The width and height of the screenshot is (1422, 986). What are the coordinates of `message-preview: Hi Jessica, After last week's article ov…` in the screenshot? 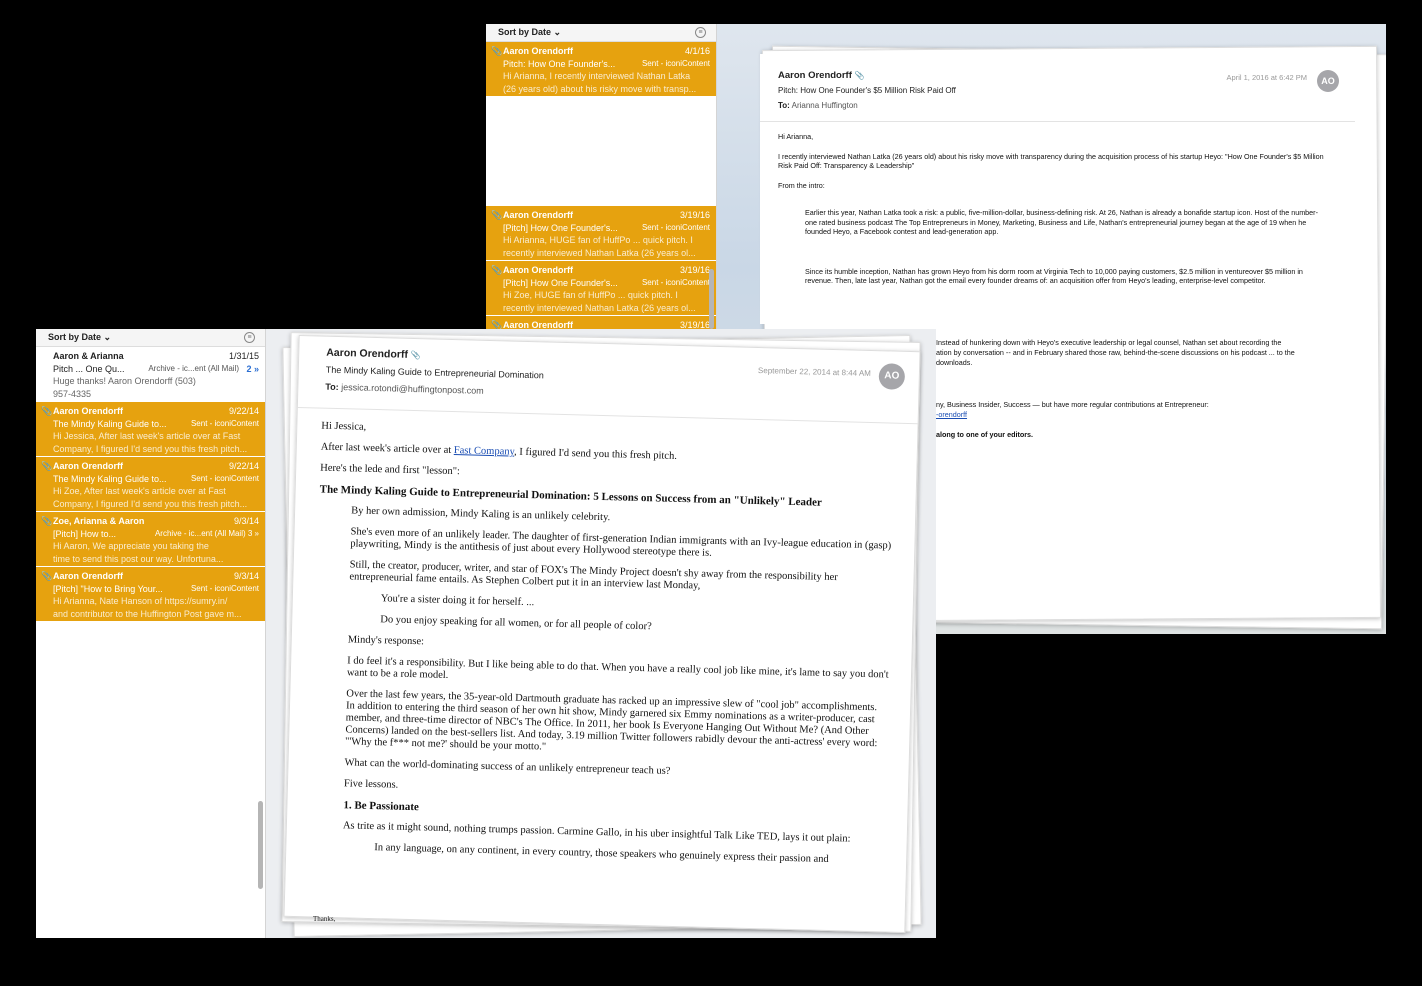 It's located at (147, 436).